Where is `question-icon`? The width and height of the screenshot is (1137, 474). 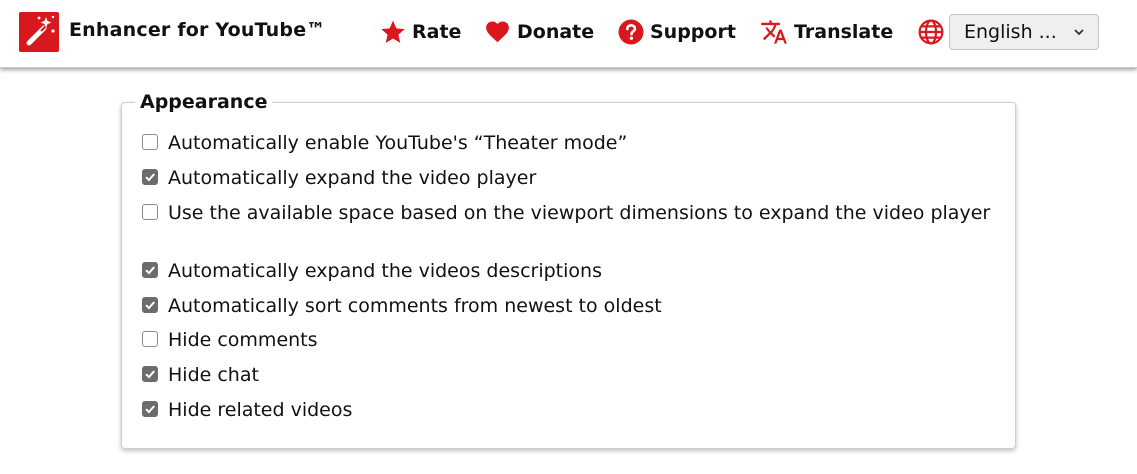
question-icon is located at coordinates (631, 32).